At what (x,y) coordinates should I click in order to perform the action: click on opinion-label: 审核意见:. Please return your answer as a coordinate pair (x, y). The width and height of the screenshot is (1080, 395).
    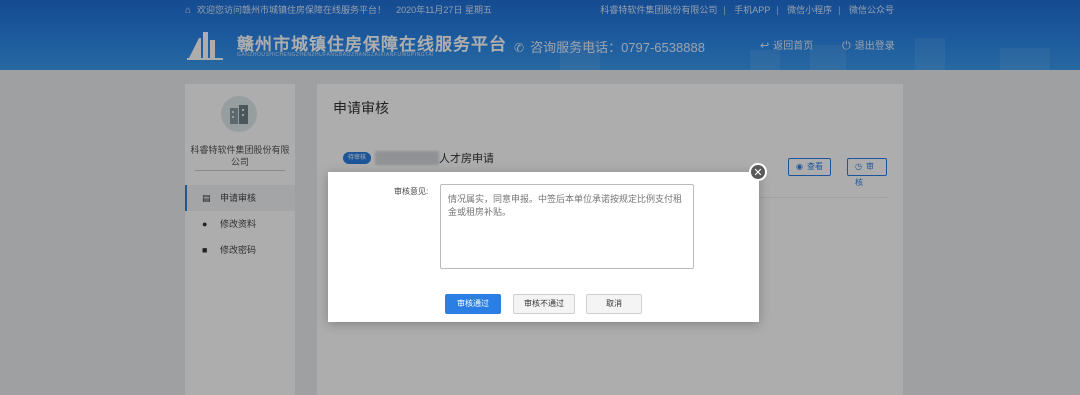
    Looking at the image, I should click on (411, 191).